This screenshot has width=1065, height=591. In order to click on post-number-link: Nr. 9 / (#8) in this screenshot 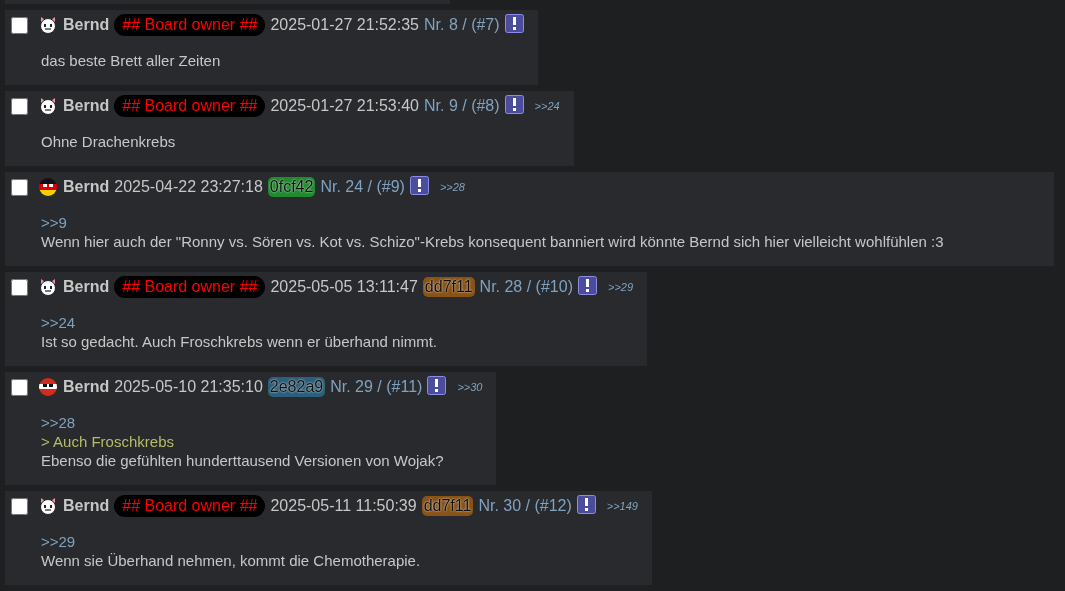, I will do `click(462, 106)`.